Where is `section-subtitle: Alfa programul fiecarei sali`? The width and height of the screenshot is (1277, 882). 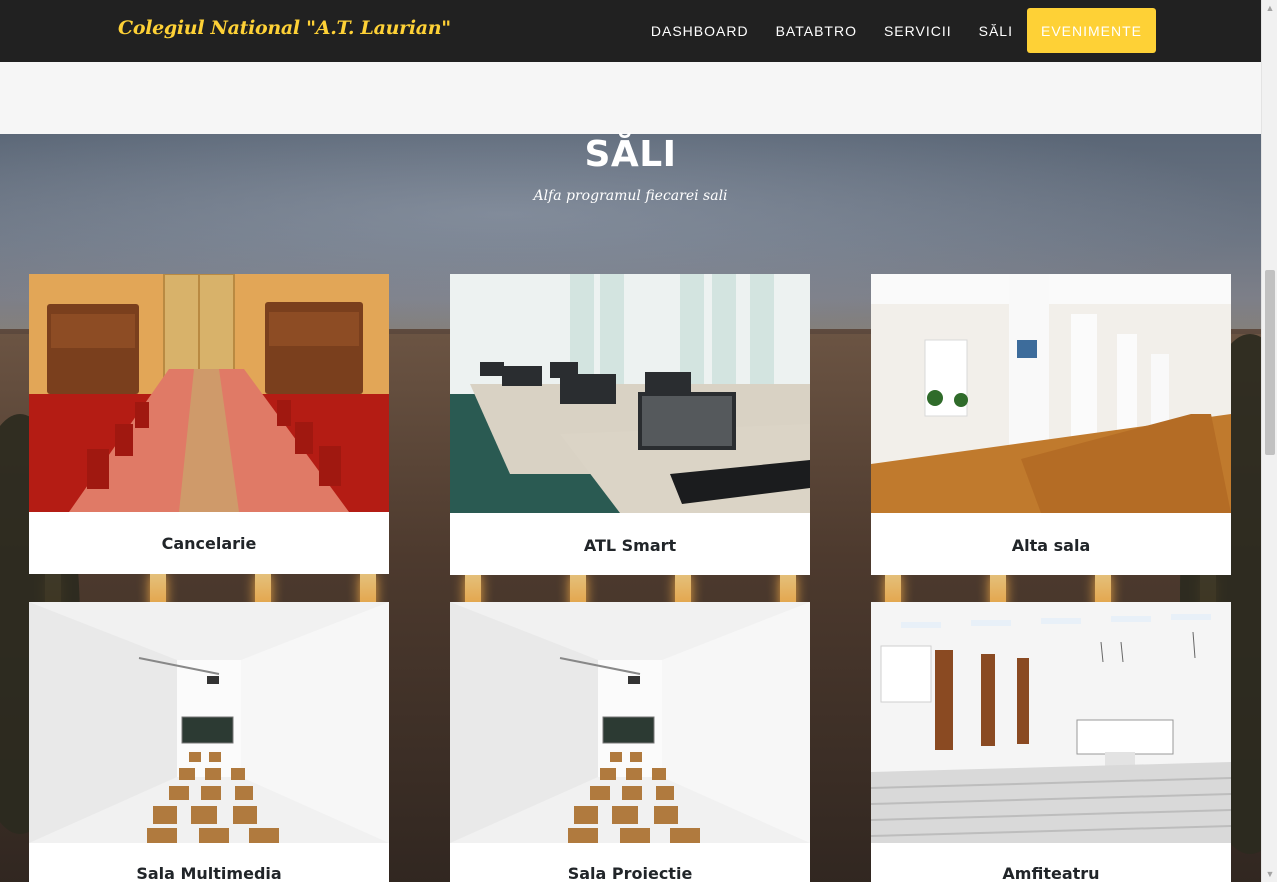 section-subtitle: Alfa programul fiecarei sali is located at coordinates (630, 196).